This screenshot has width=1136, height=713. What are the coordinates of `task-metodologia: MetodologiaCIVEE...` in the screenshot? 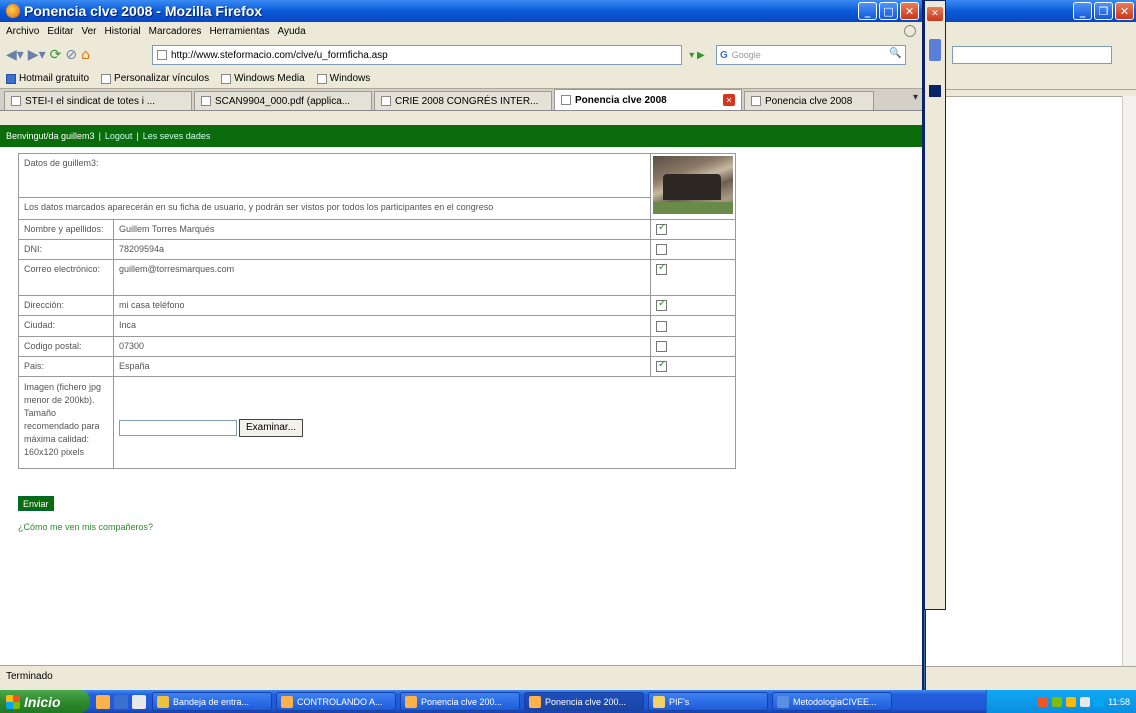 It's located at (832, 701).